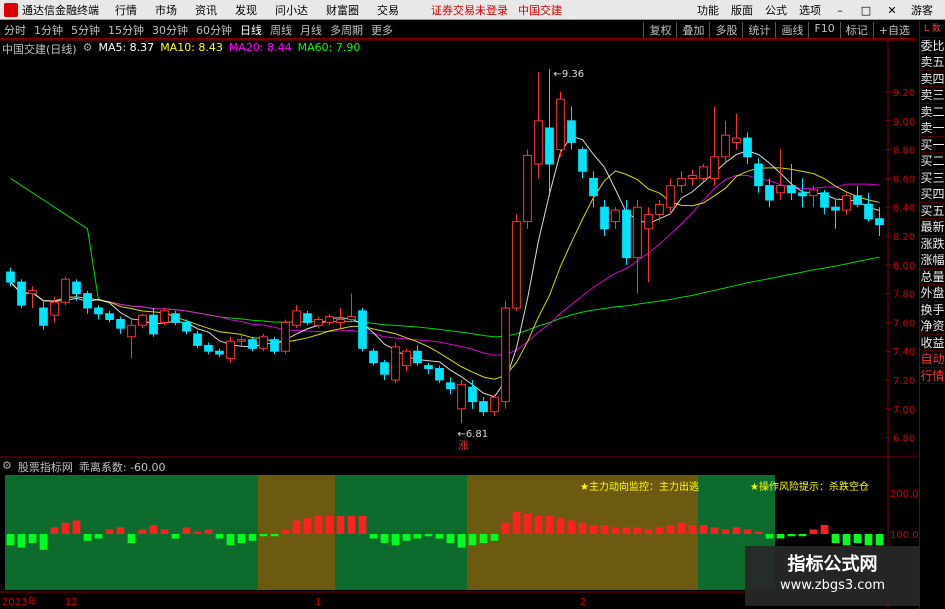  What do you see at coordinates (932, 178) in the screenshot?
I see `sidebar-item: 买三` at bounding box center [932, 178].